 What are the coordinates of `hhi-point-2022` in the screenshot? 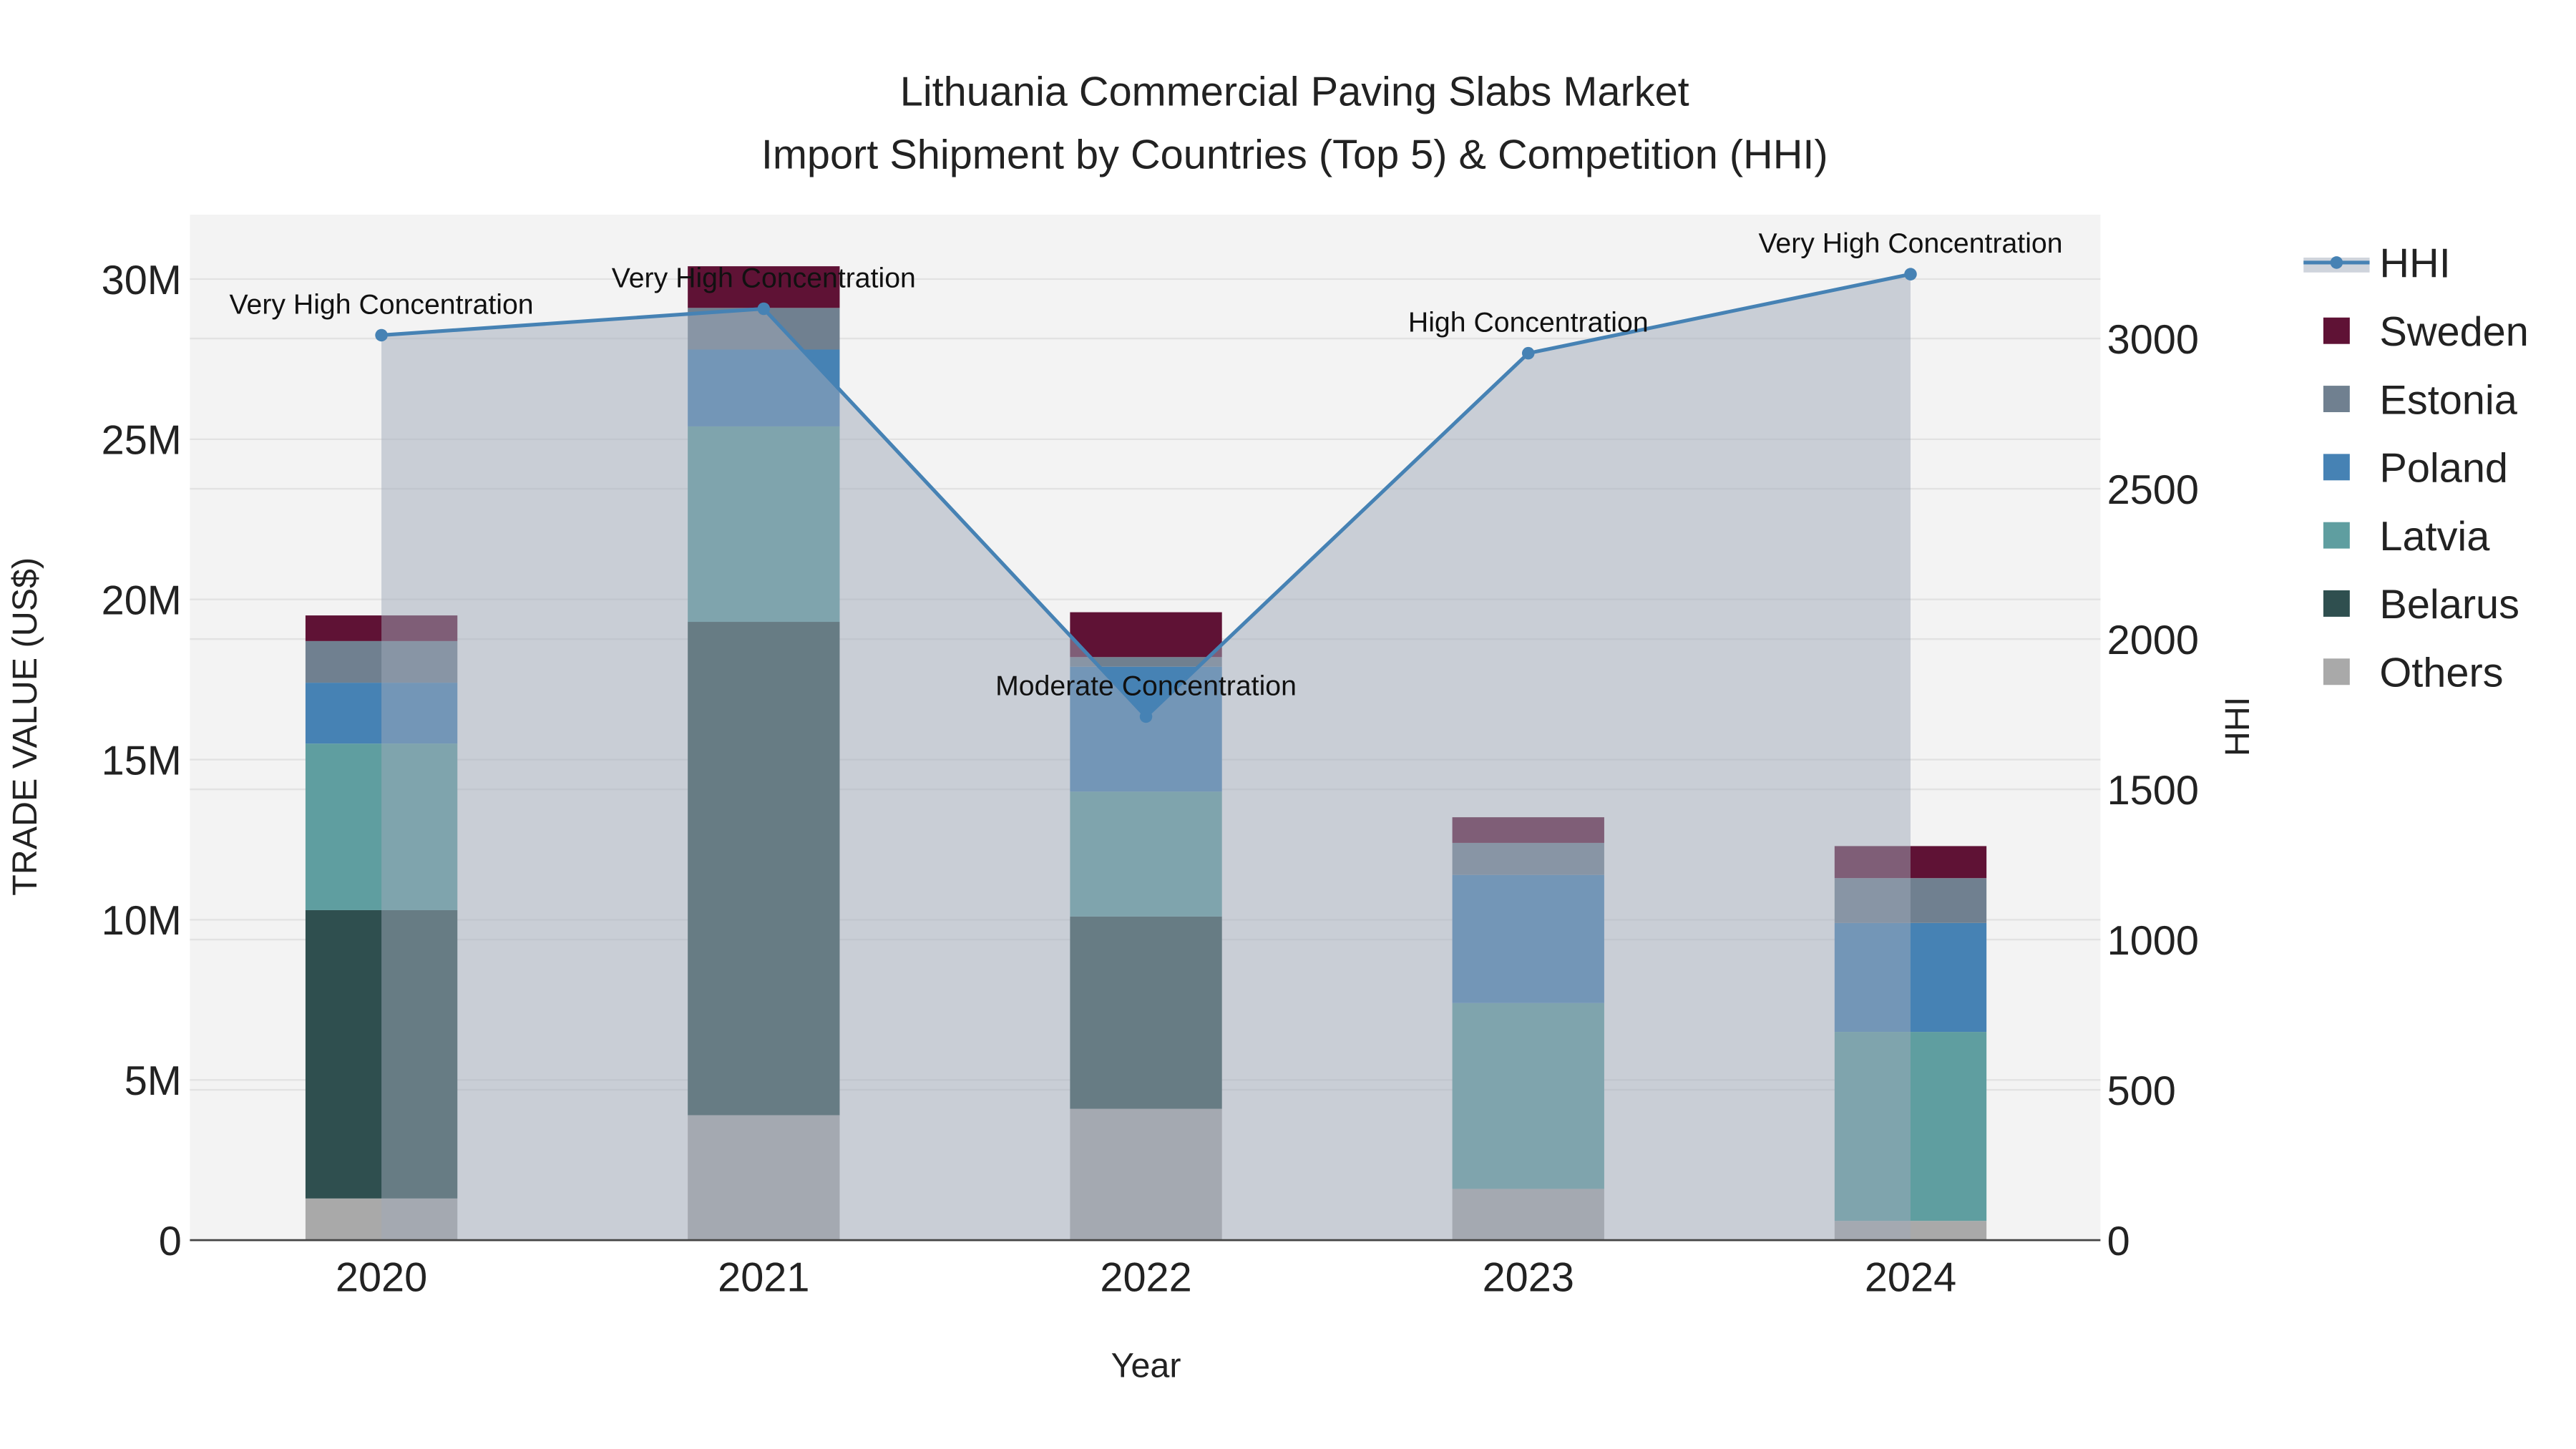 It's located at (1146, 716).